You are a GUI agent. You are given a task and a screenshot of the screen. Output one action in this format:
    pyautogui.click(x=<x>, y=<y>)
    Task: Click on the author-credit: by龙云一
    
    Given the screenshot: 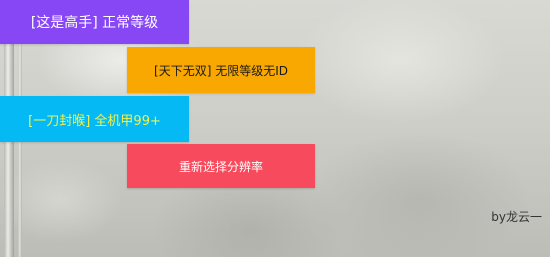 What is the action you would take?
    pyautogui.click(x=516, y=217)
    